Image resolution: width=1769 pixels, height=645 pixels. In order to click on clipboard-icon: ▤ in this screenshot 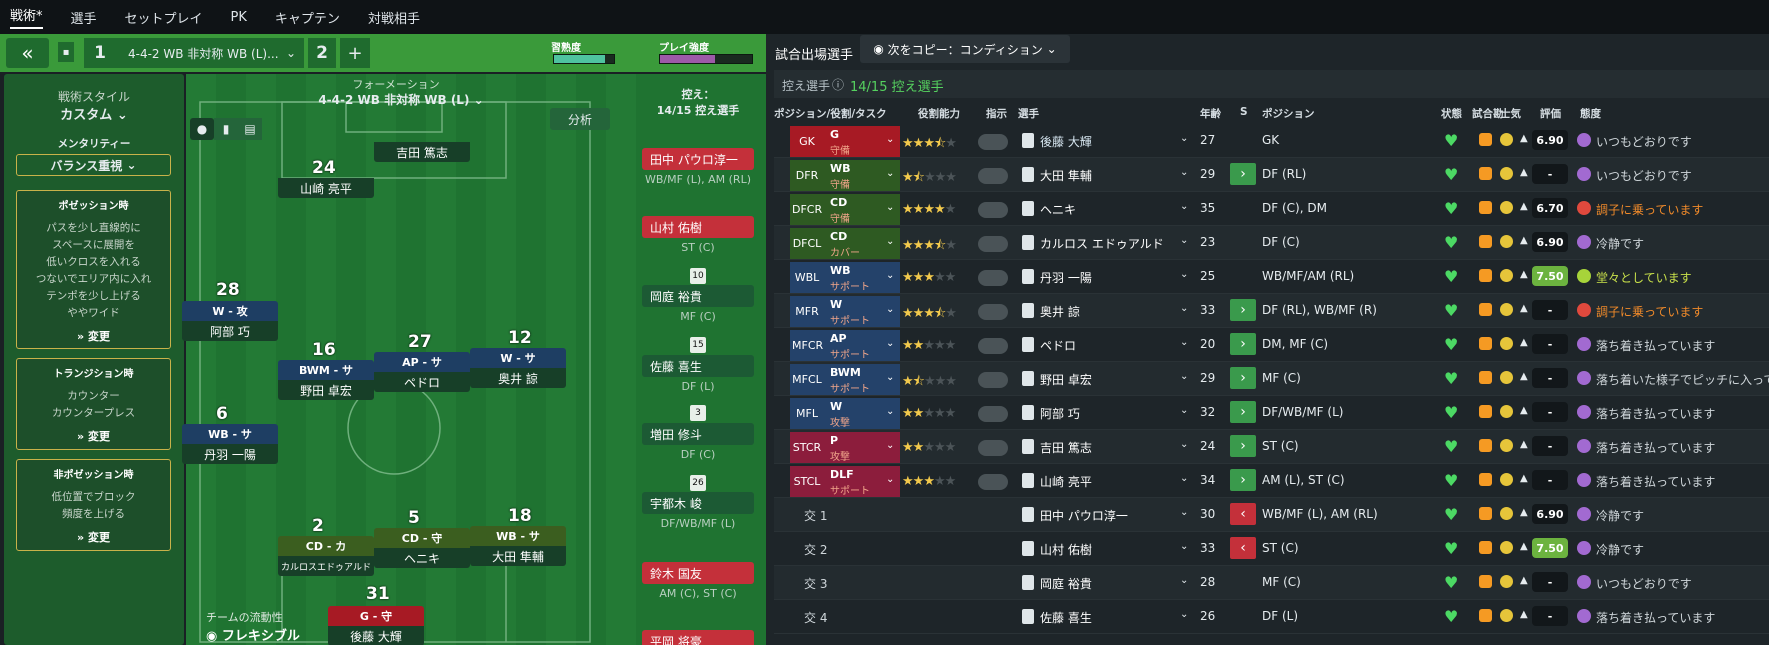, I will do `click(250, 129)`.